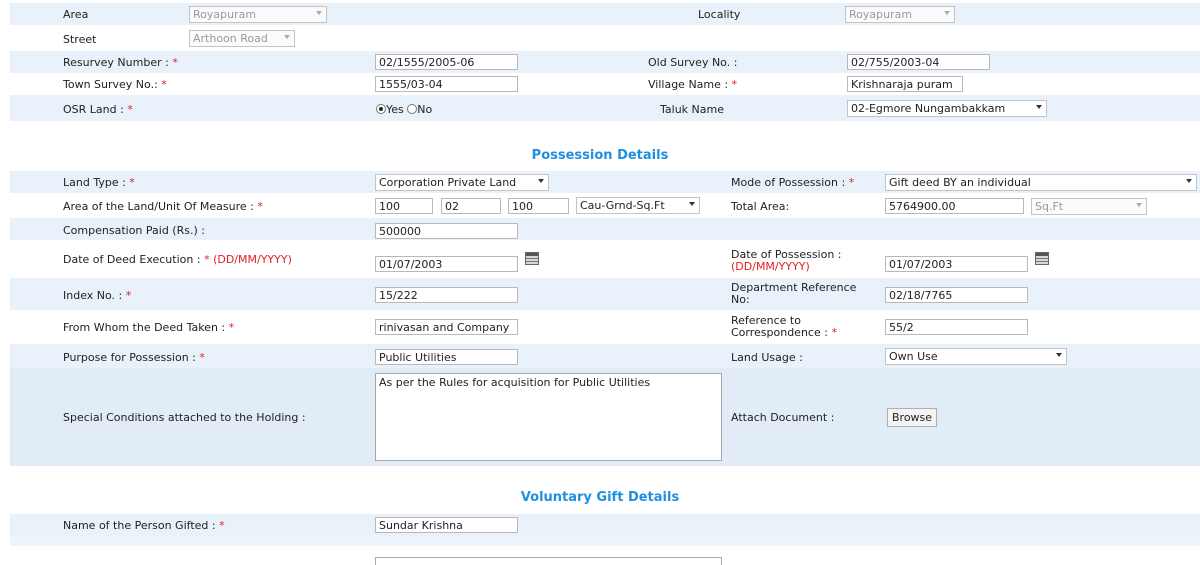  I want to click on reference-correspondence-label: Reference to Correspondence : *, so click(784, 327).